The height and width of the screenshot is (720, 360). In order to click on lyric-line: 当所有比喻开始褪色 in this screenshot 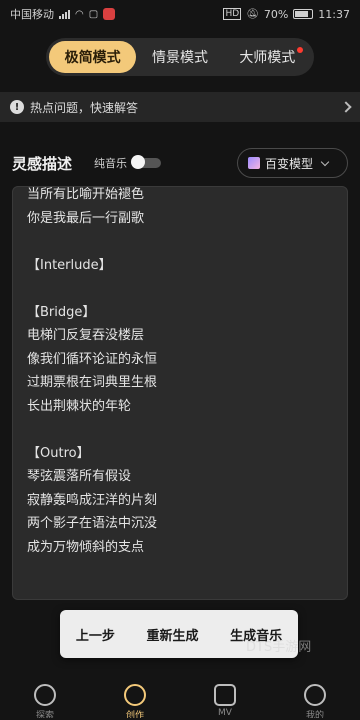, I will do `click(86, 194)`.